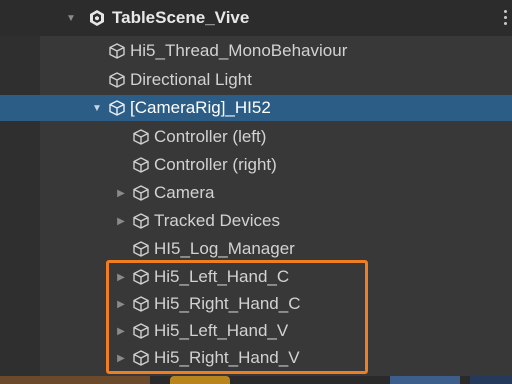 Image resolution: width=512 pixels, height=384 pixels. Describe the element at coordinates (222, 276) in the screenshot. I see `hierarchy-item-label: Hi5_Left_Hand_C` at that location.